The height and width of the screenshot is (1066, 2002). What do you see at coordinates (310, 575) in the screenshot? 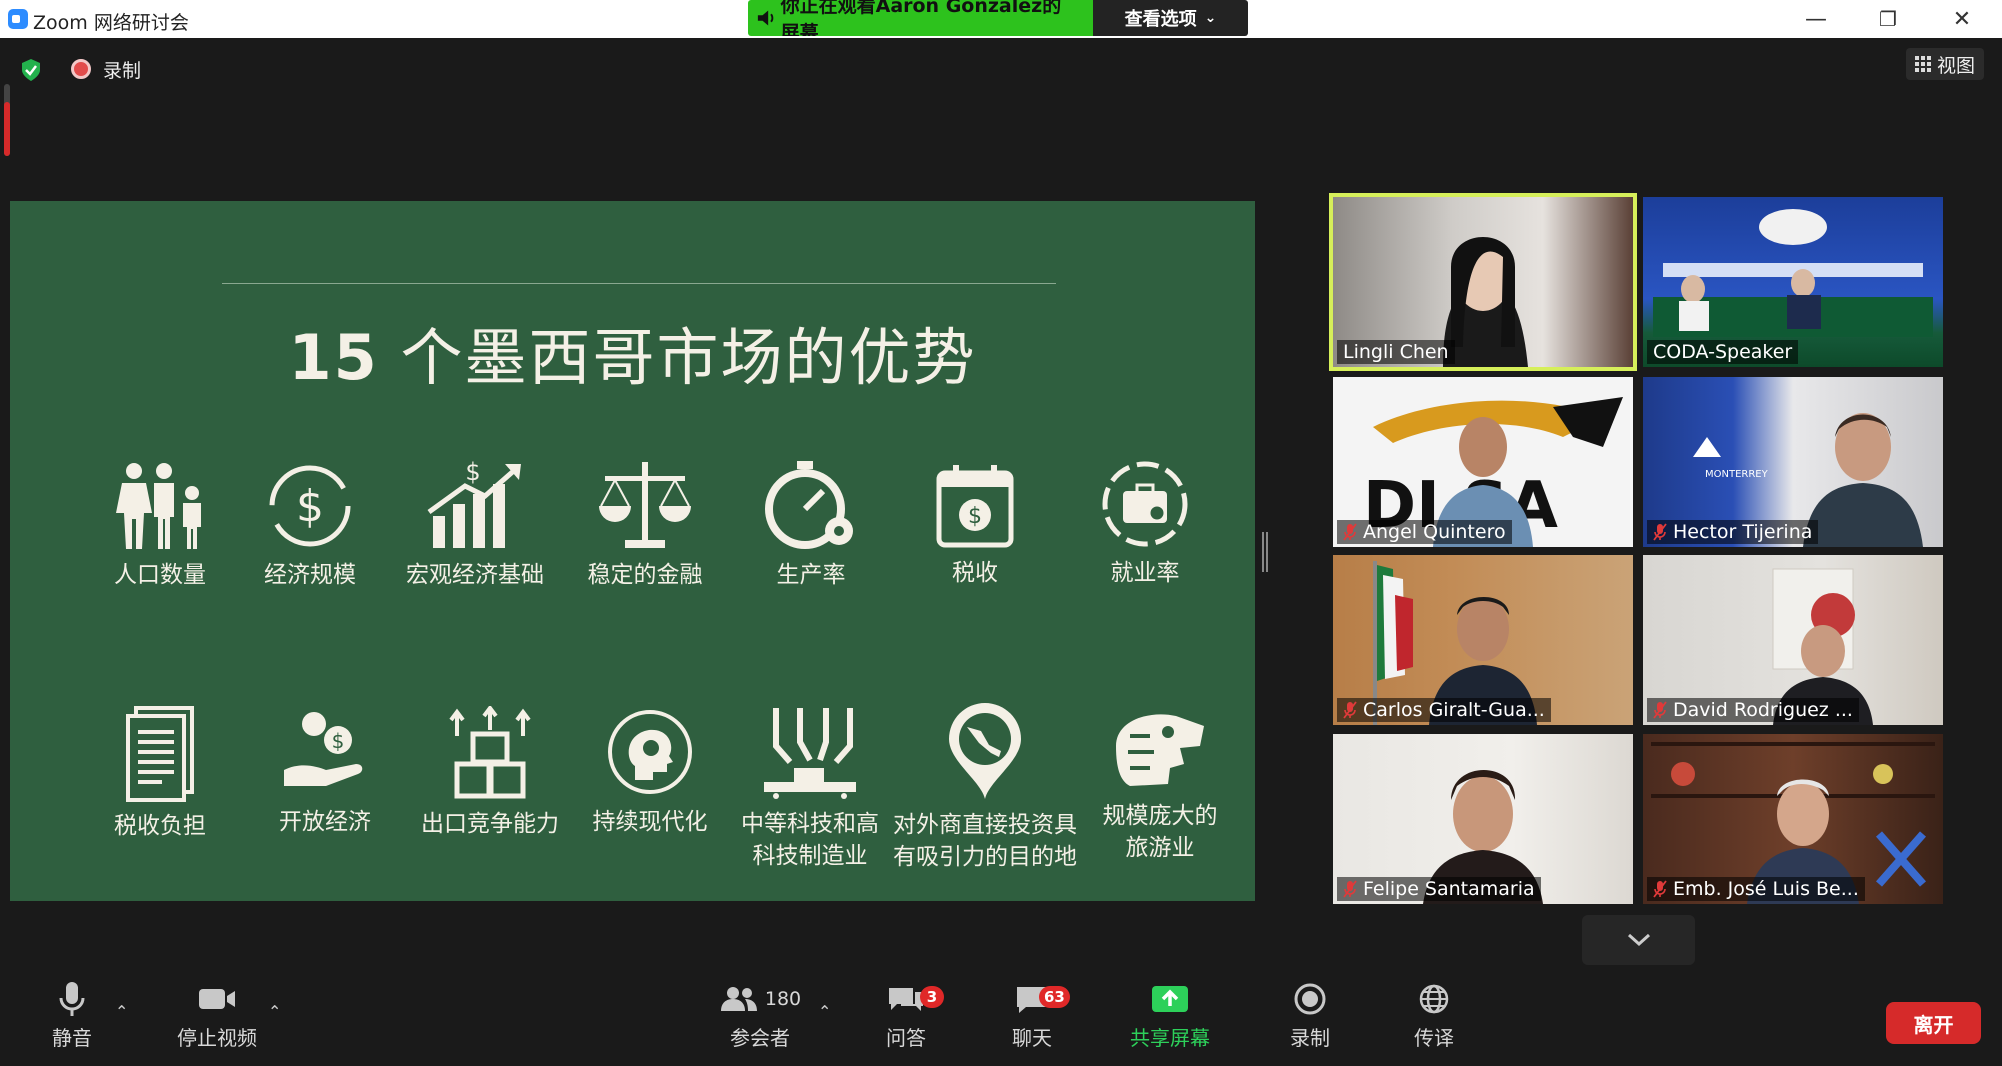
I see `advantage-label: 经济规模` at bounding box center [310, 575].